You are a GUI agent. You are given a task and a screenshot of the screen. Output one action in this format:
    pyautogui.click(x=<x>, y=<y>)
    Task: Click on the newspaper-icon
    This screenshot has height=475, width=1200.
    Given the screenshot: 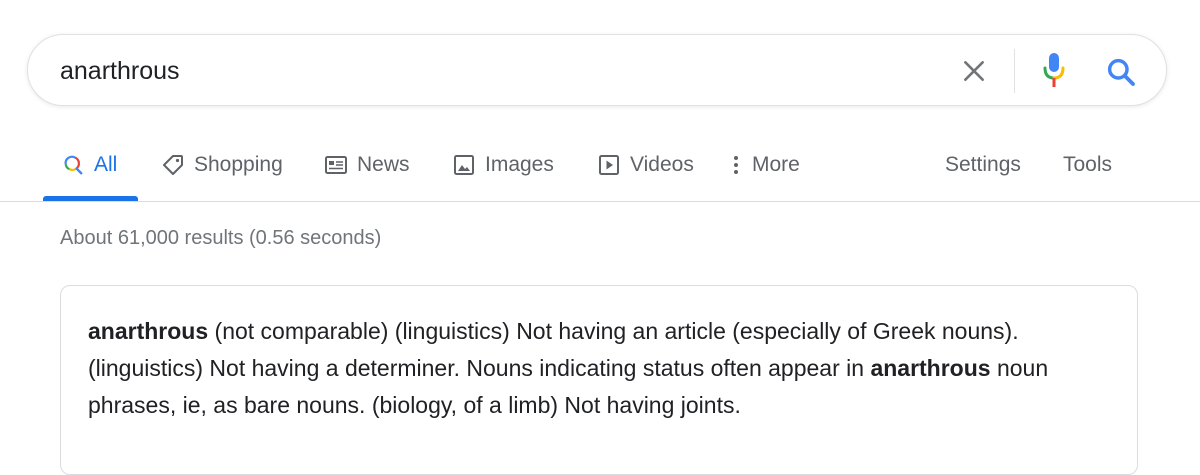 What is the action you would take?
    pyautogui.click(x=336, y=165)
    